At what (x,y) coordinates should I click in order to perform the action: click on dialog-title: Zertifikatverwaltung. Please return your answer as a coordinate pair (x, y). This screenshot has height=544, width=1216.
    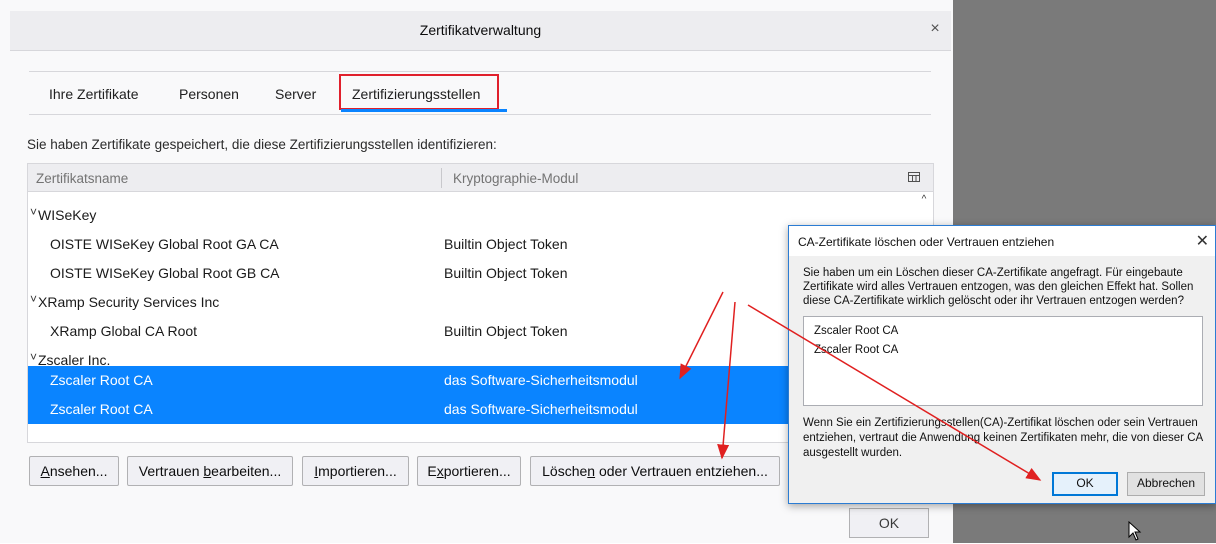
    Looking at the image, I should click on (480, 30).